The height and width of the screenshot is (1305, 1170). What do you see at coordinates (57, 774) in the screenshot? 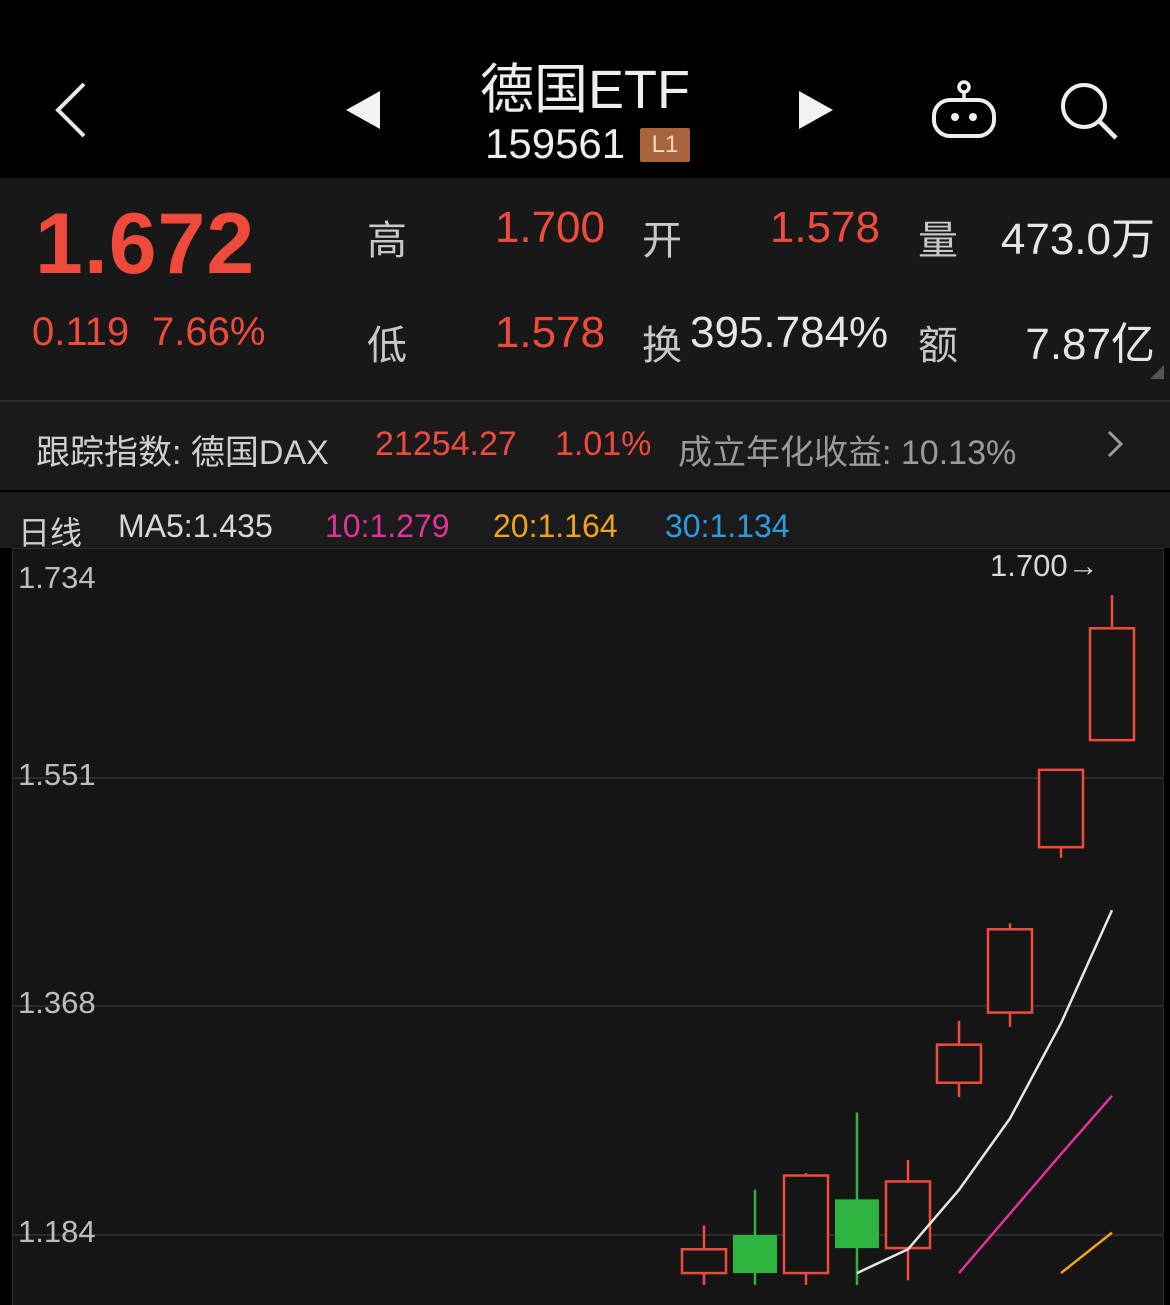
I see `y-tick-label: 1.551` at bounding box center [57, 774].